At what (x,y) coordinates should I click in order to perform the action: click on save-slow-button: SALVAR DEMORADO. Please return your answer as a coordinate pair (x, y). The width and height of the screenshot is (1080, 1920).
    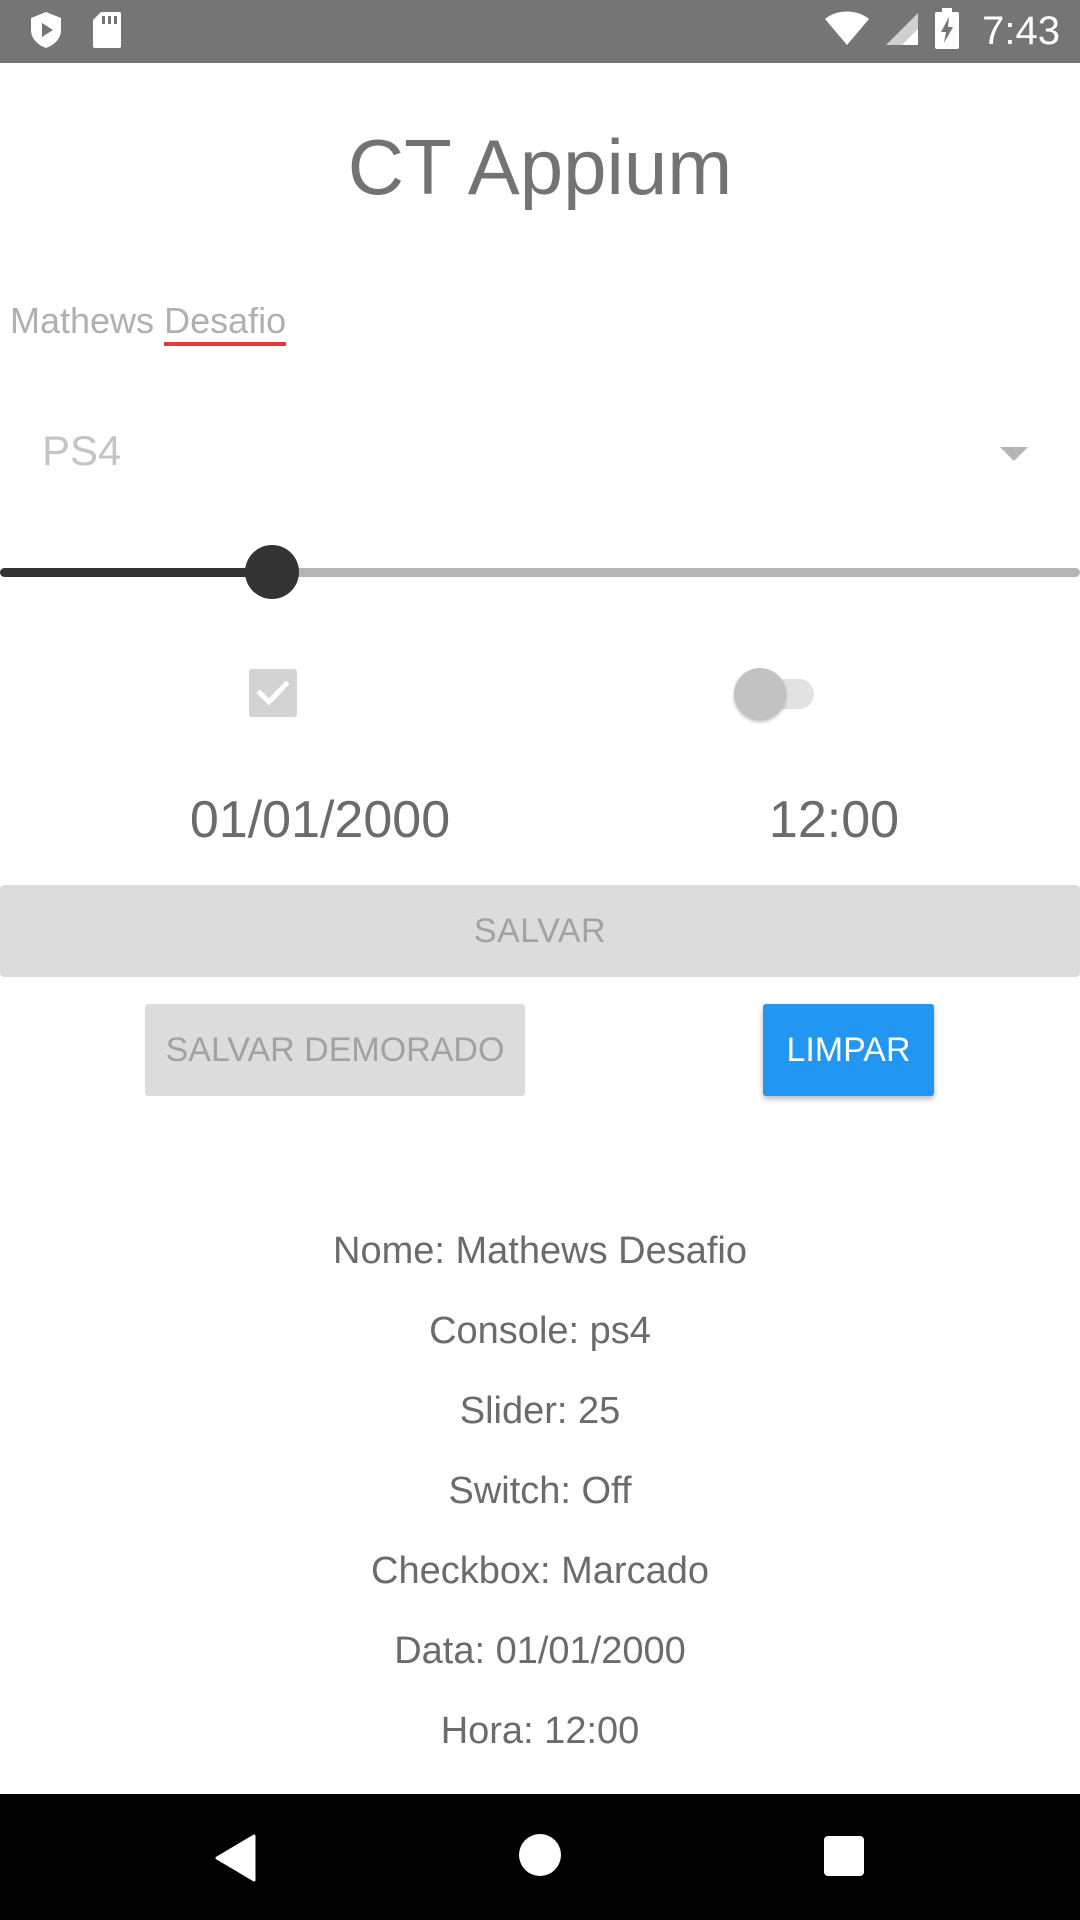
    Looking at the image, I should click on (335, 1050).